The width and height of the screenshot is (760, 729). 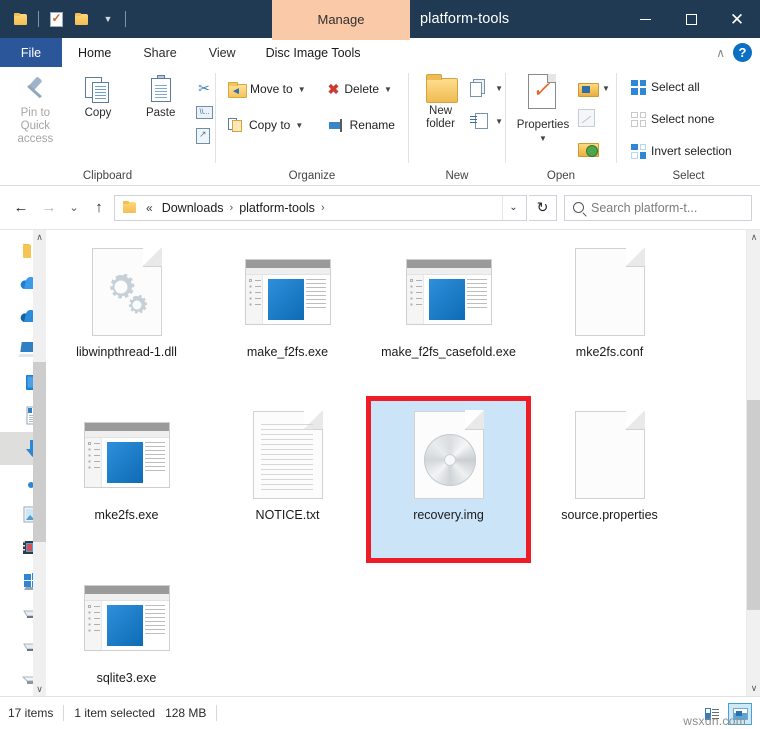 I want to click on close-button: ✕, so click(x=737, y=19).